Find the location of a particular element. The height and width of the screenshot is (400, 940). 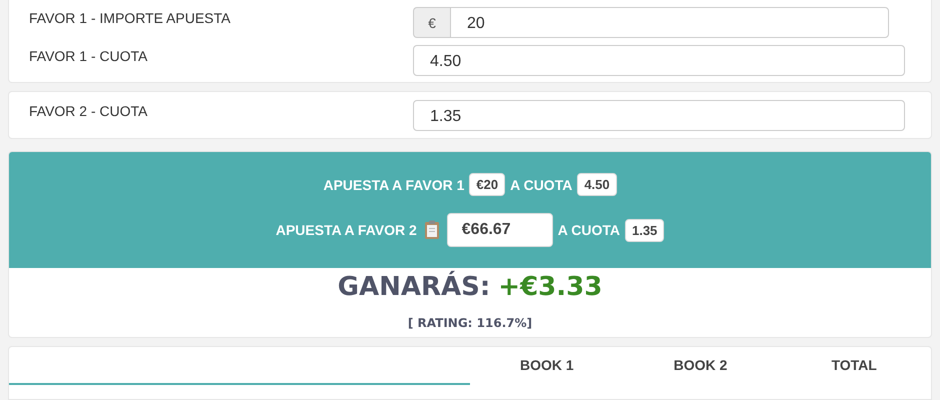

column-header: TOTAL is located at coordinates (854, 364).